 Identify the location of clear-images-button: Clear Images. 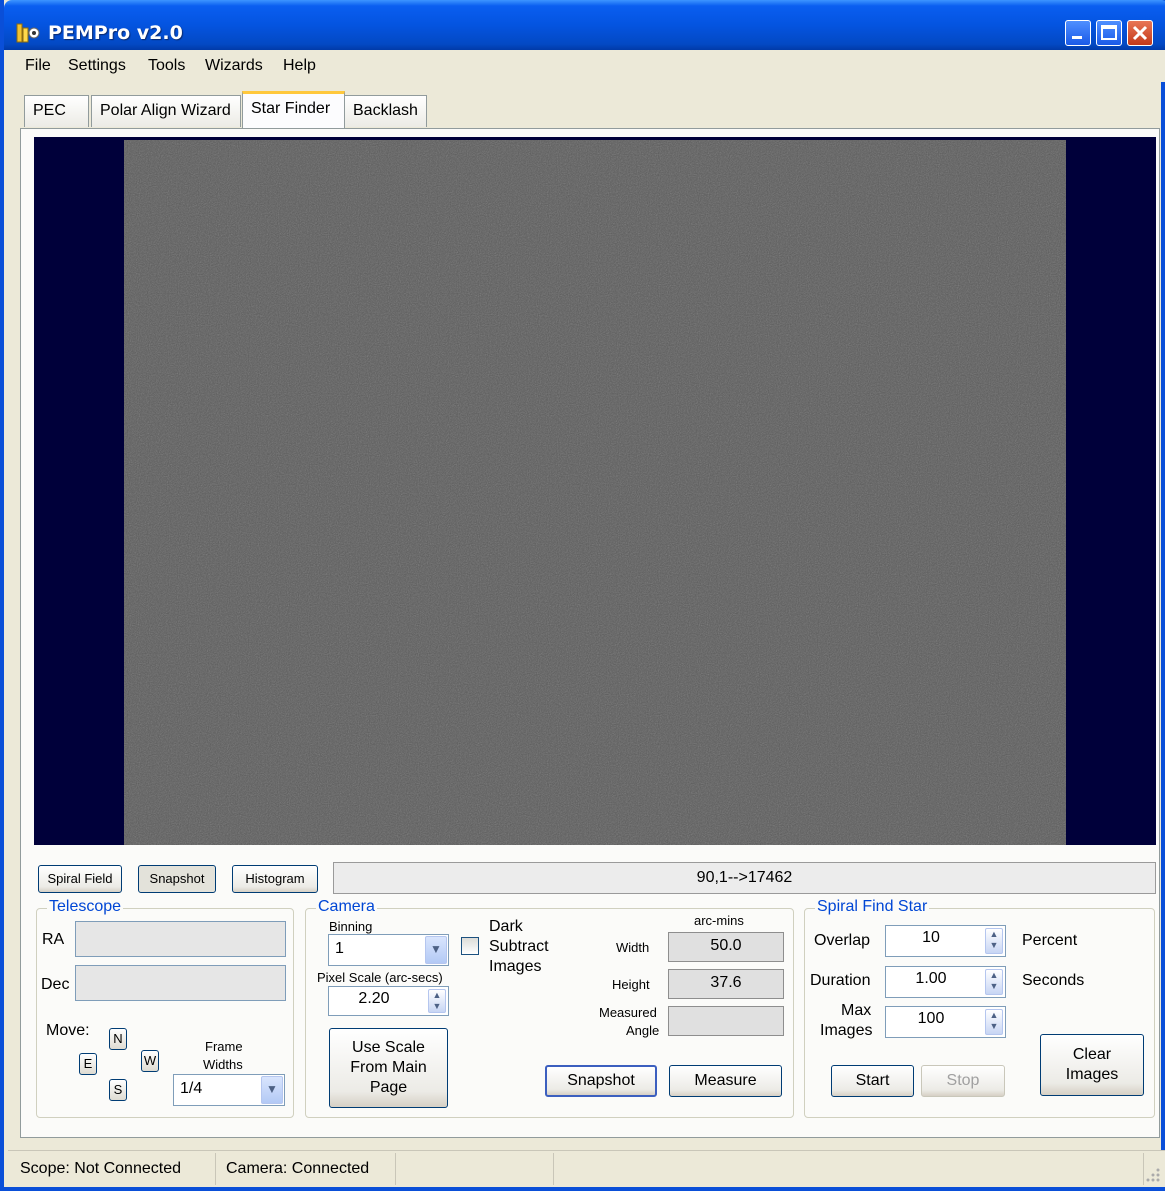
(1092, 1065).